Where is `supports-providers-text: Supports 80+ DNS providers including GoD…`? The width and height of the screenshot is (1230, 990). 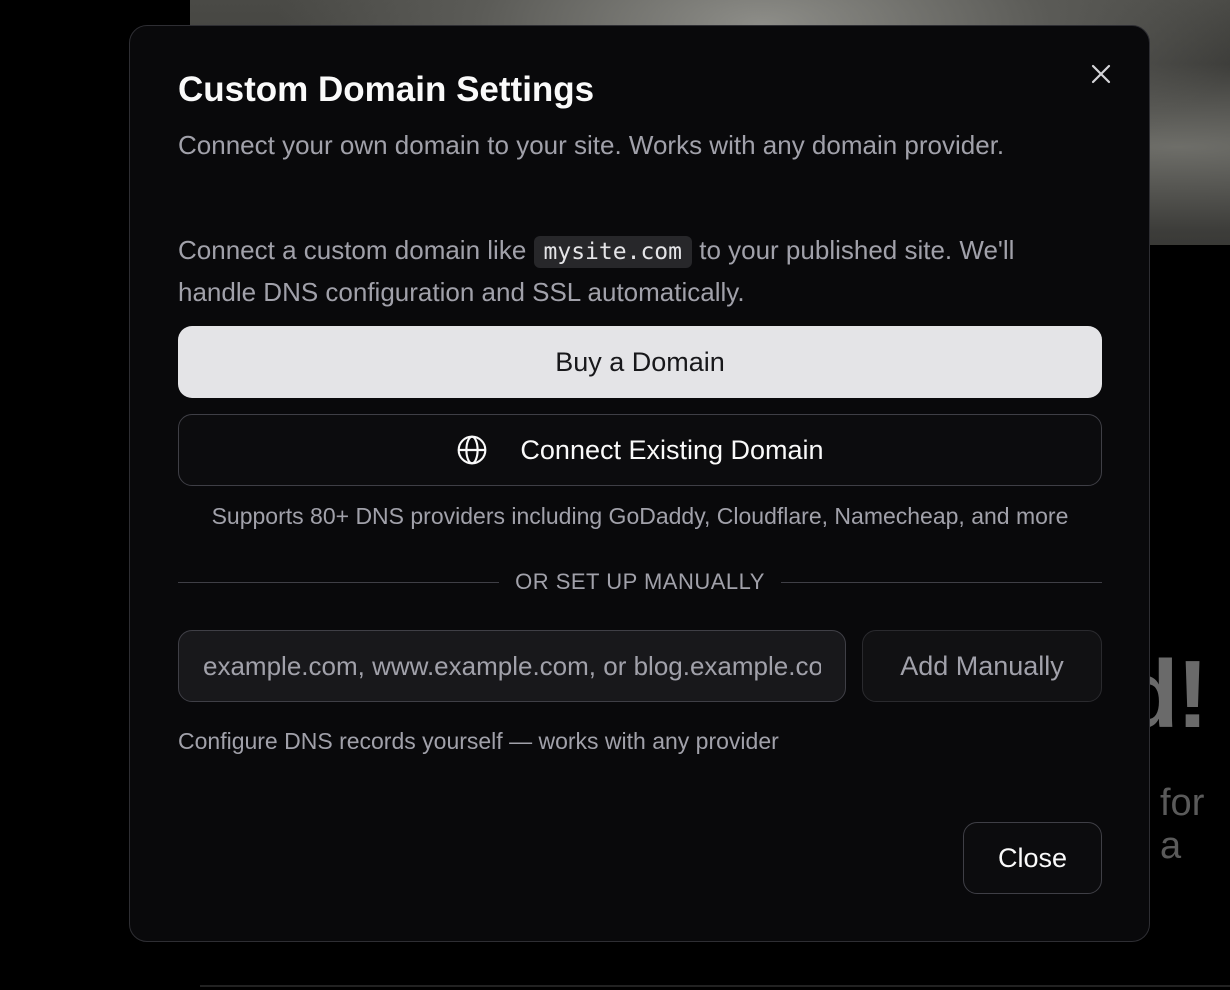 supports-providers-text: Supports 80+ DNS providers including GoD… is located at coordinates (640, 516).